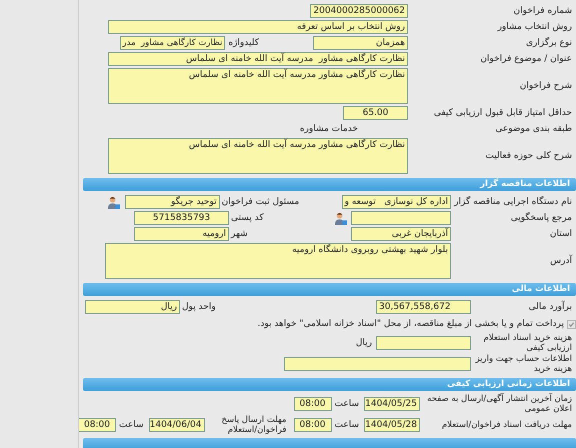  Describe the element at coordinates (247, 218) in the screenshot. I see `field-label: کد پستی` at that location.